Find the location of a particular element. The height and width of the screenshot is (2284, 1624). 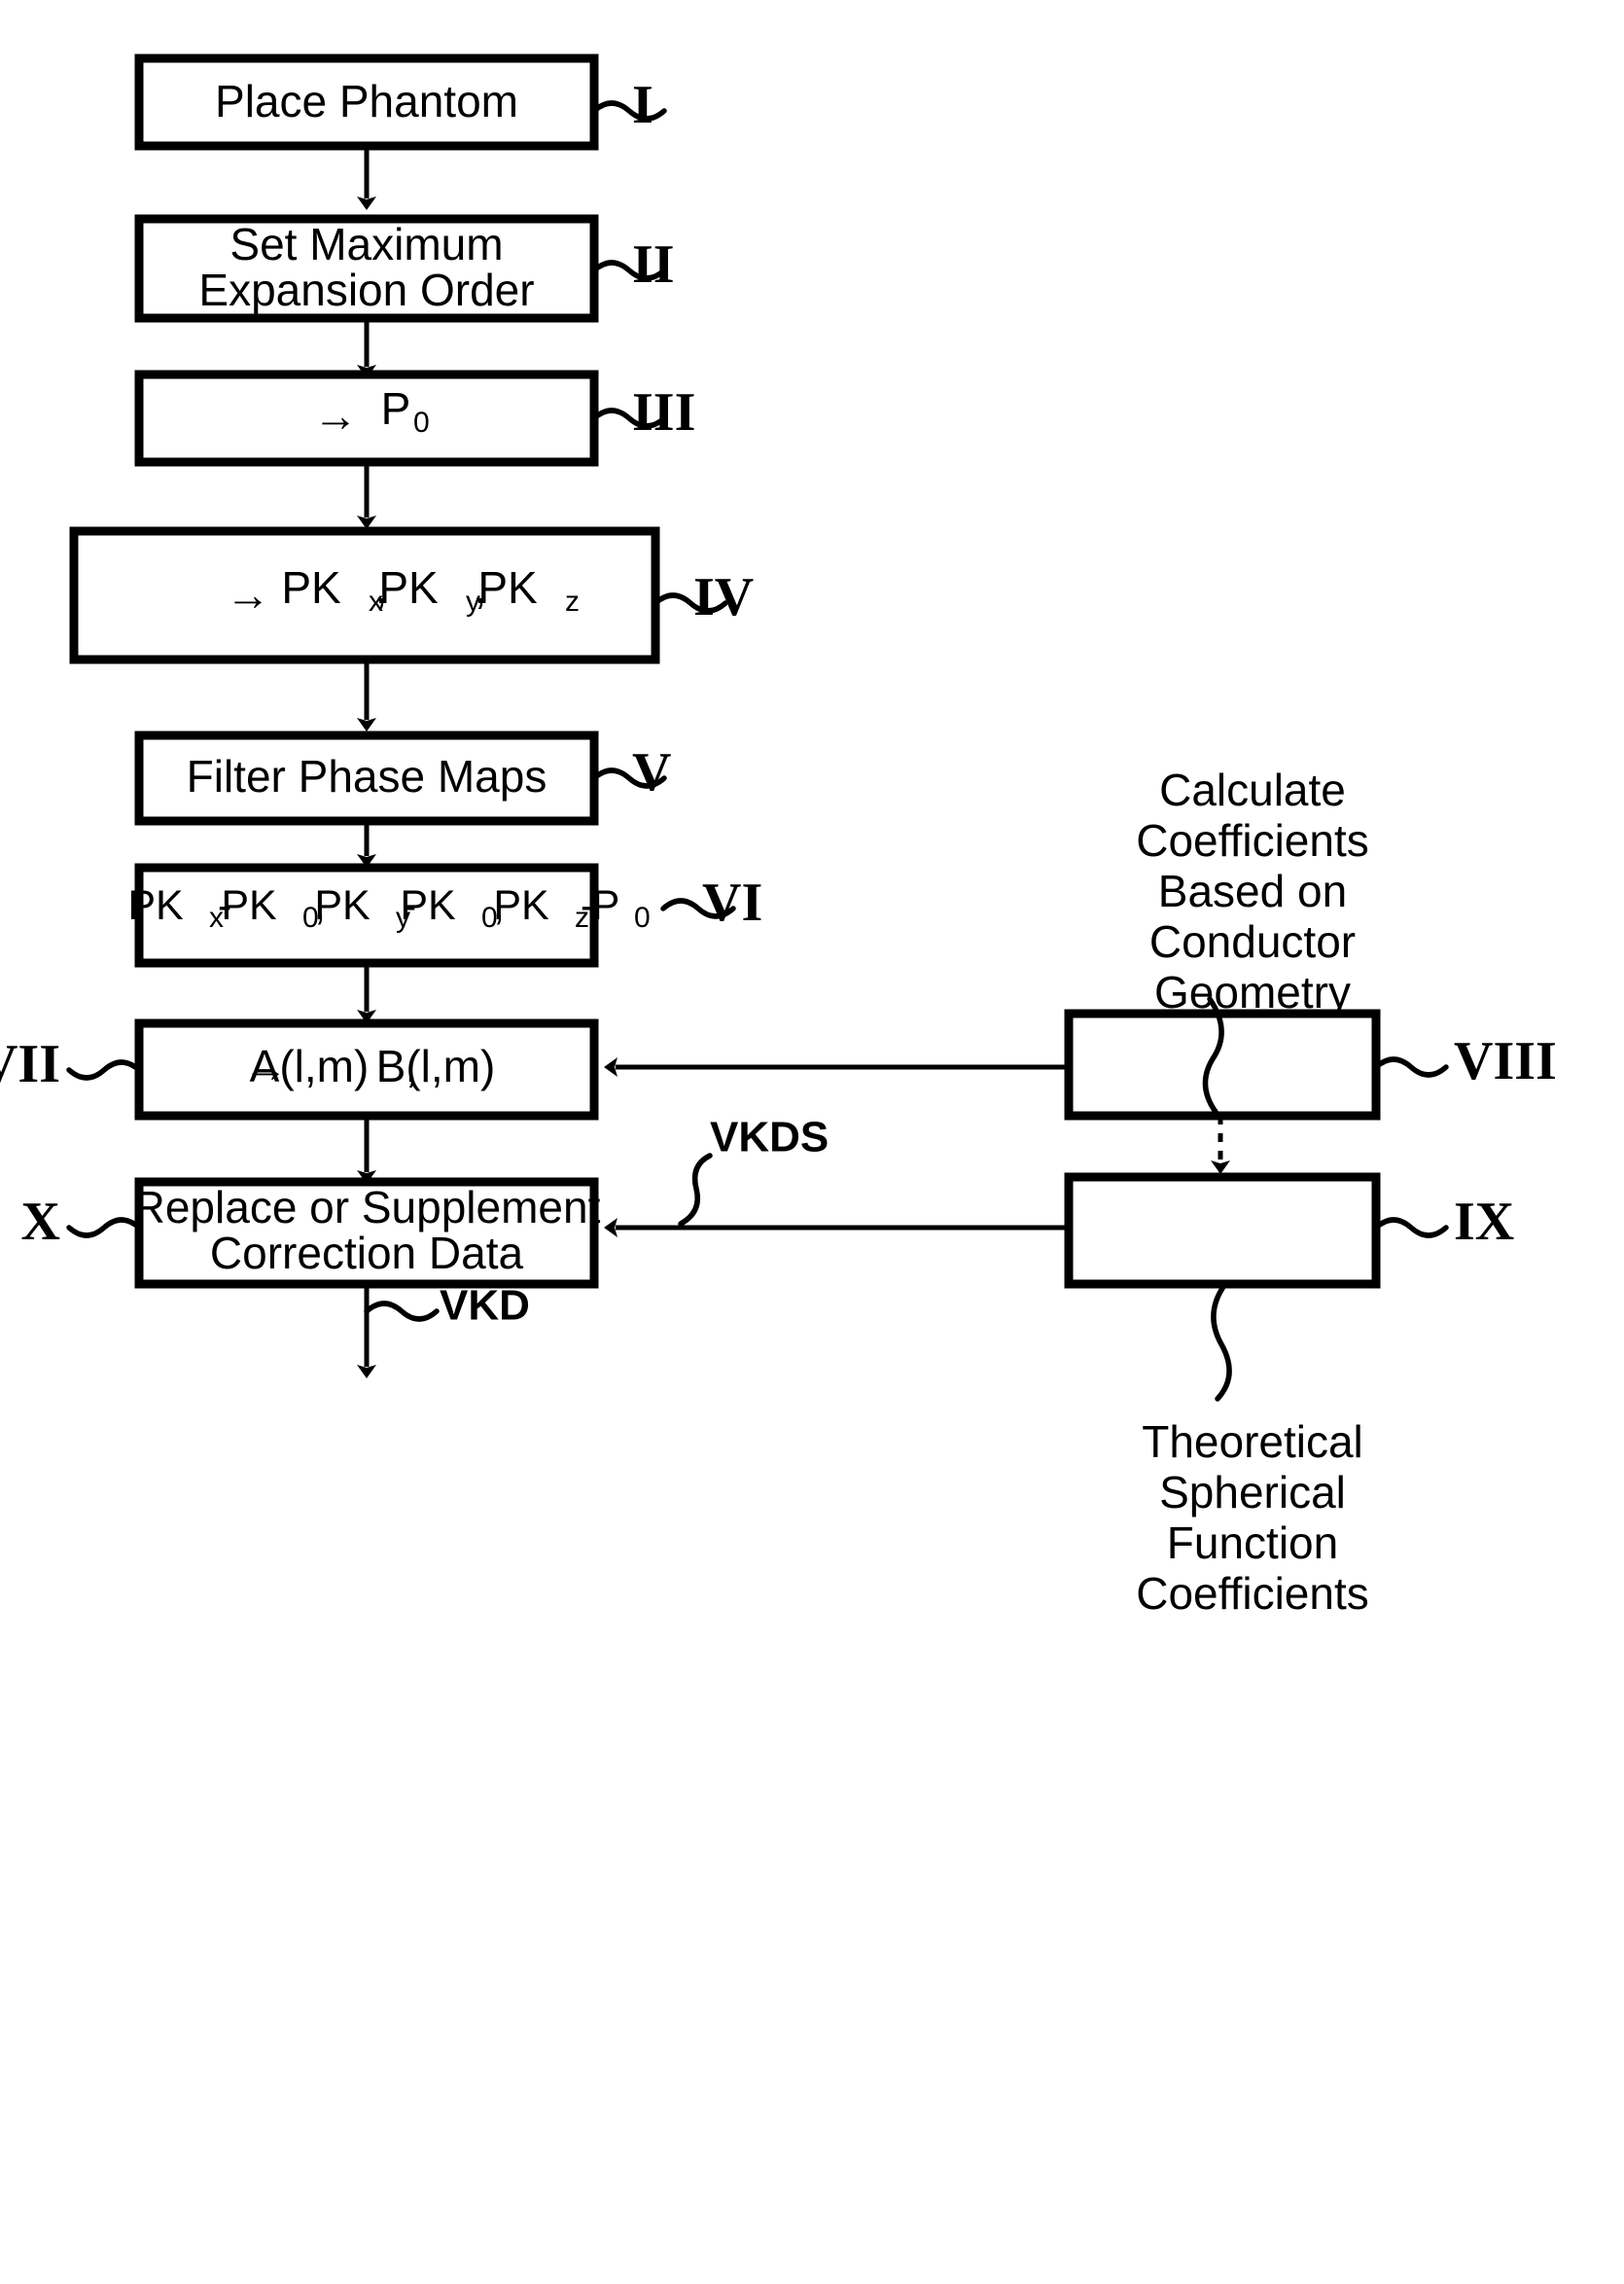

math-B-lm-VII: B(l,m) is located at coordinates (436, 1066).